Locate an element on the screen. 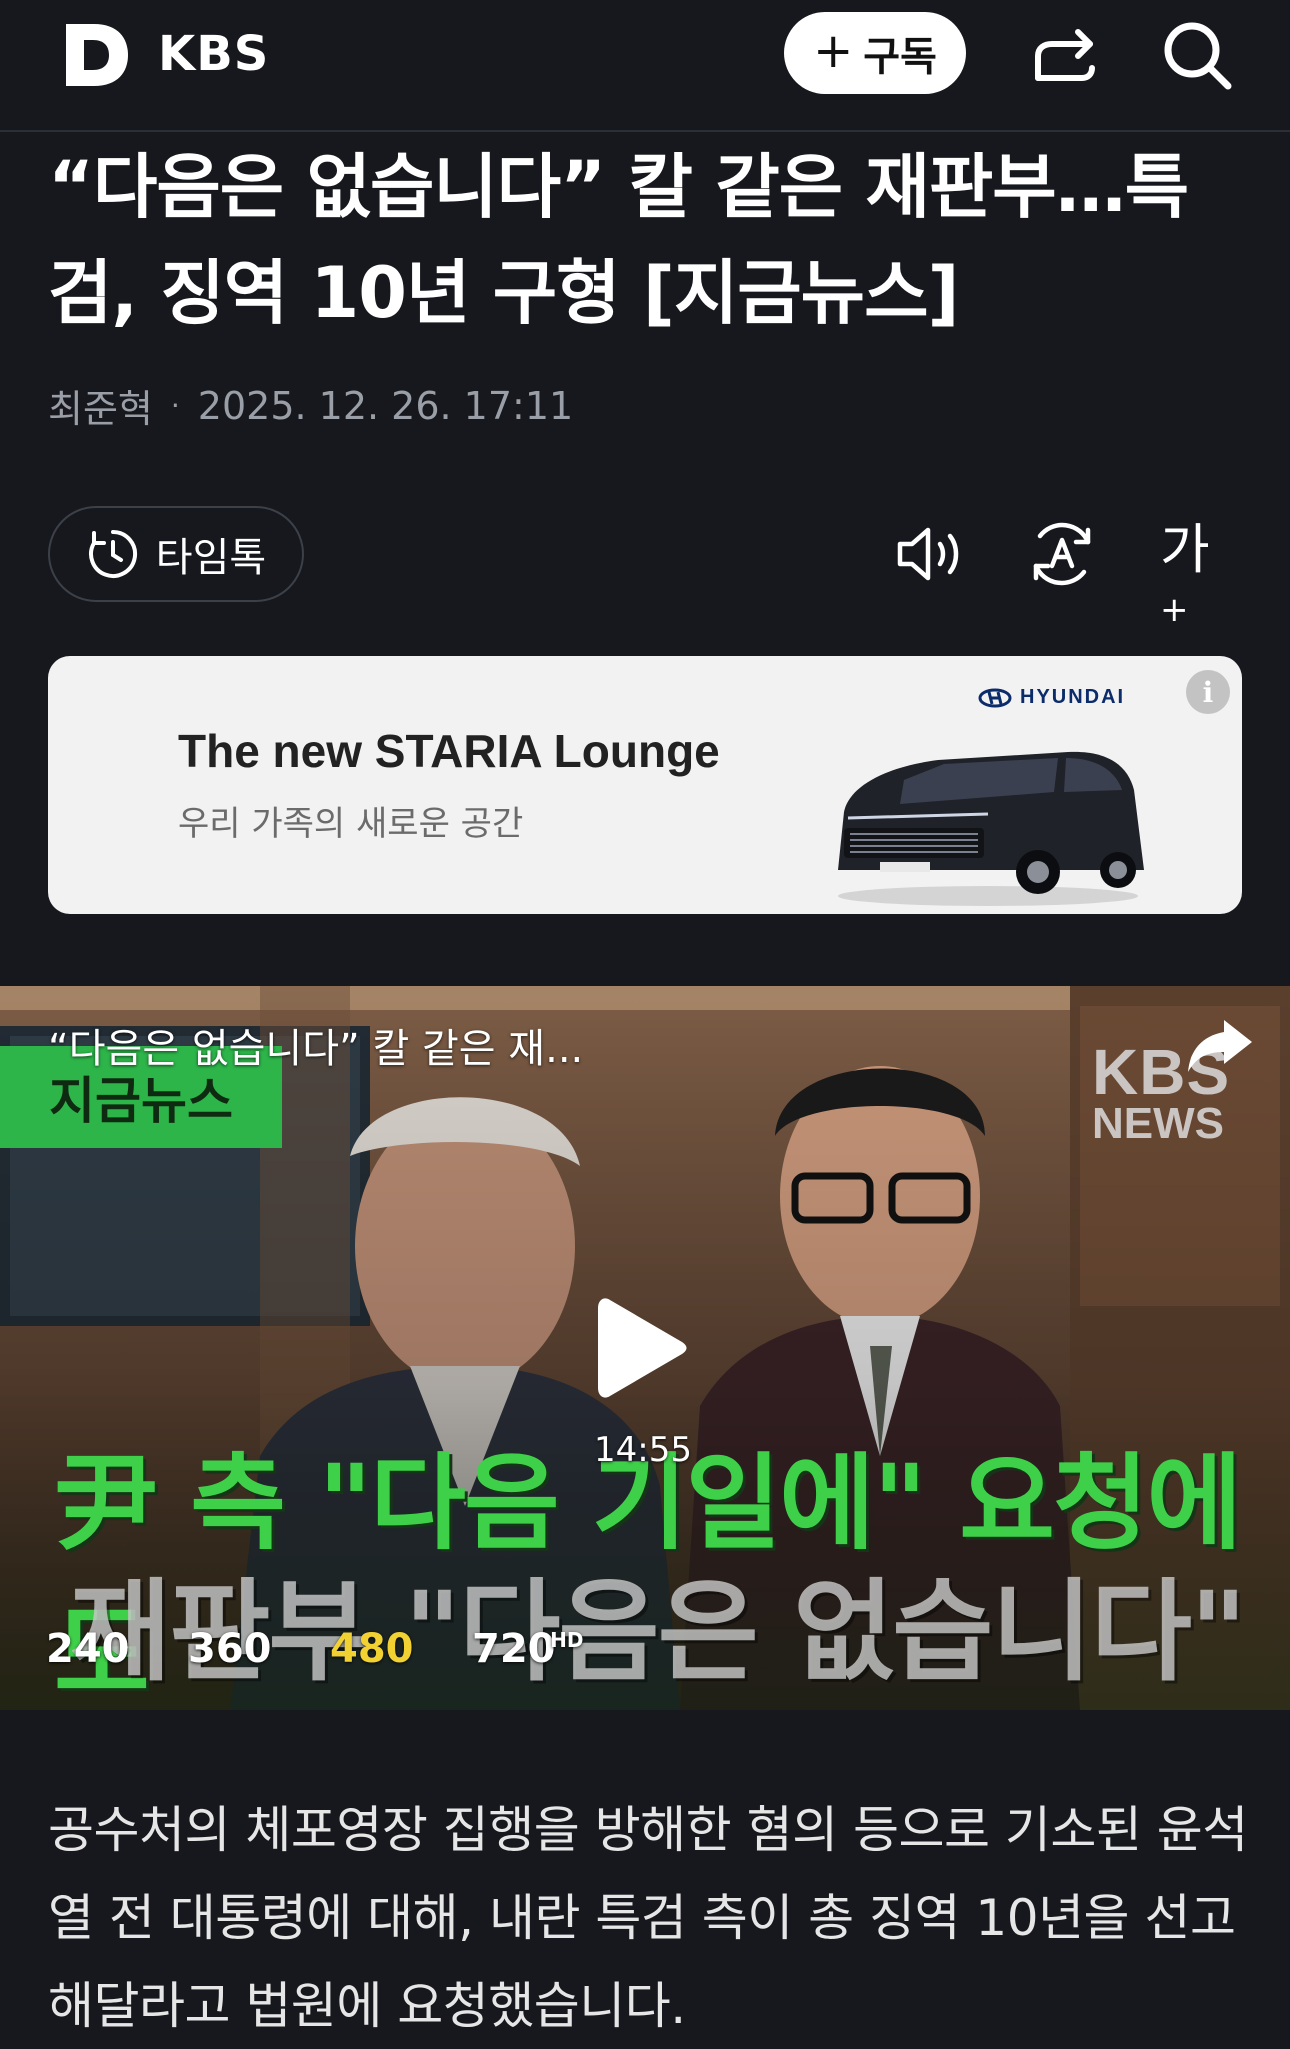  quality-240: 240 is located at coordinates (117, 1649).